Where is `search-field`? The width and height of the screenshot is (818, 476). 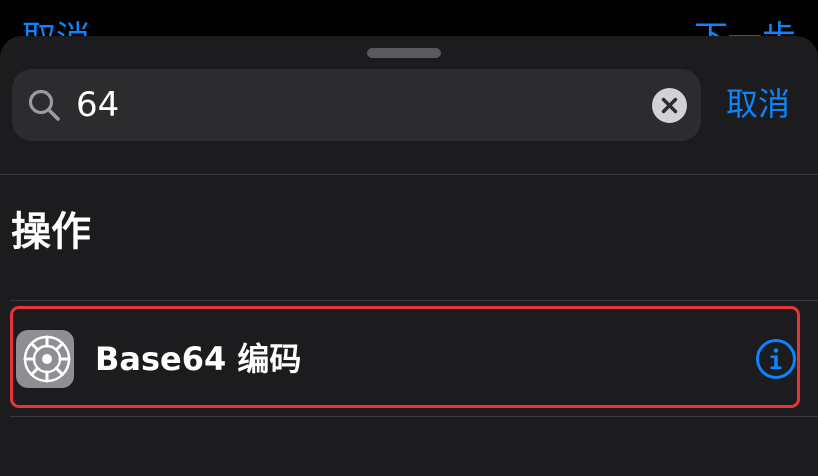 search-field is located at coordinates (356, 105).